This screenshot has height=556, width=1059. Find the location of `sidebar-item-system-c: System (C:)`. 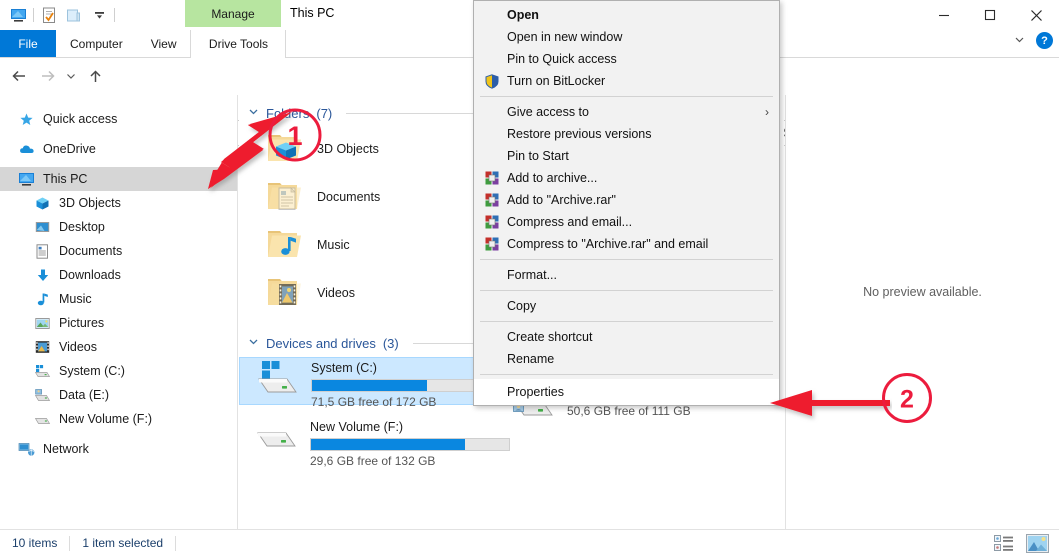

sidebar-item-system-c: System (C:) is located at coordinates (118, 371).